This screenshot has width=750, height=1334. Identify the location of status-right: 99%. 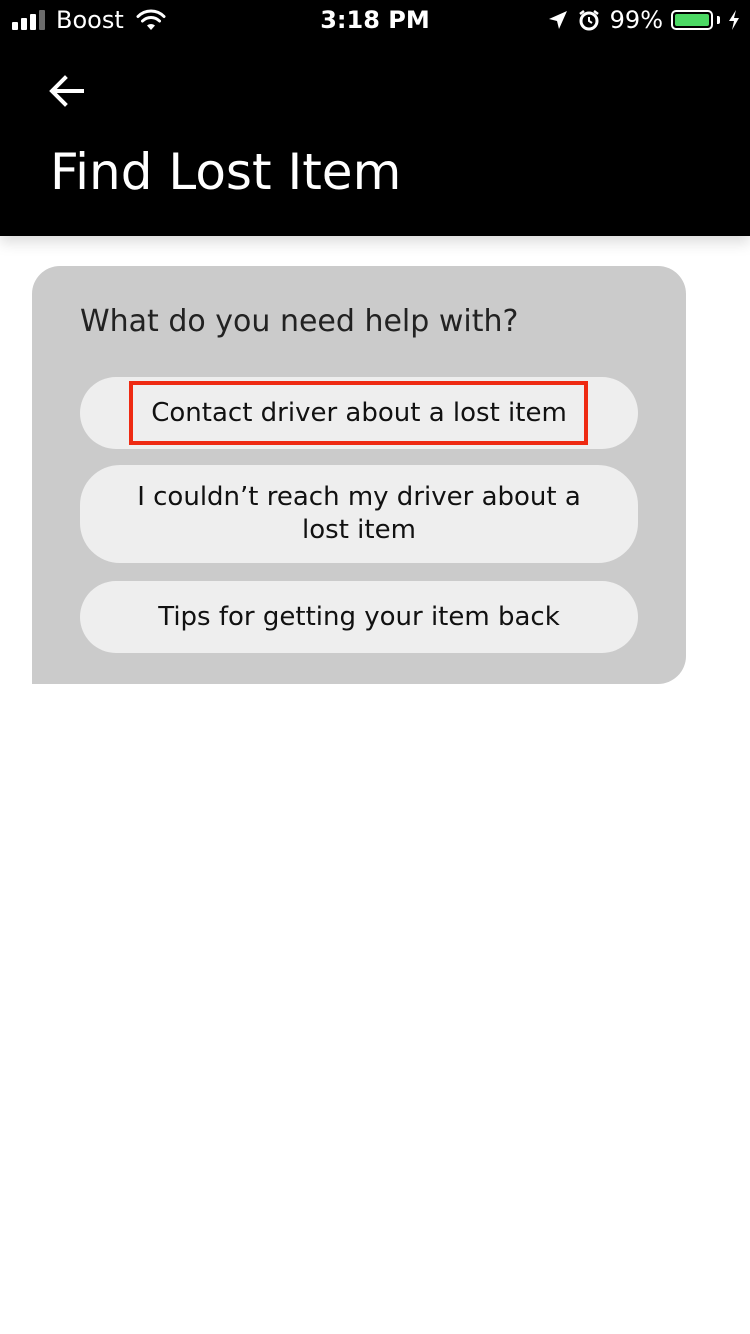
(644, 20).